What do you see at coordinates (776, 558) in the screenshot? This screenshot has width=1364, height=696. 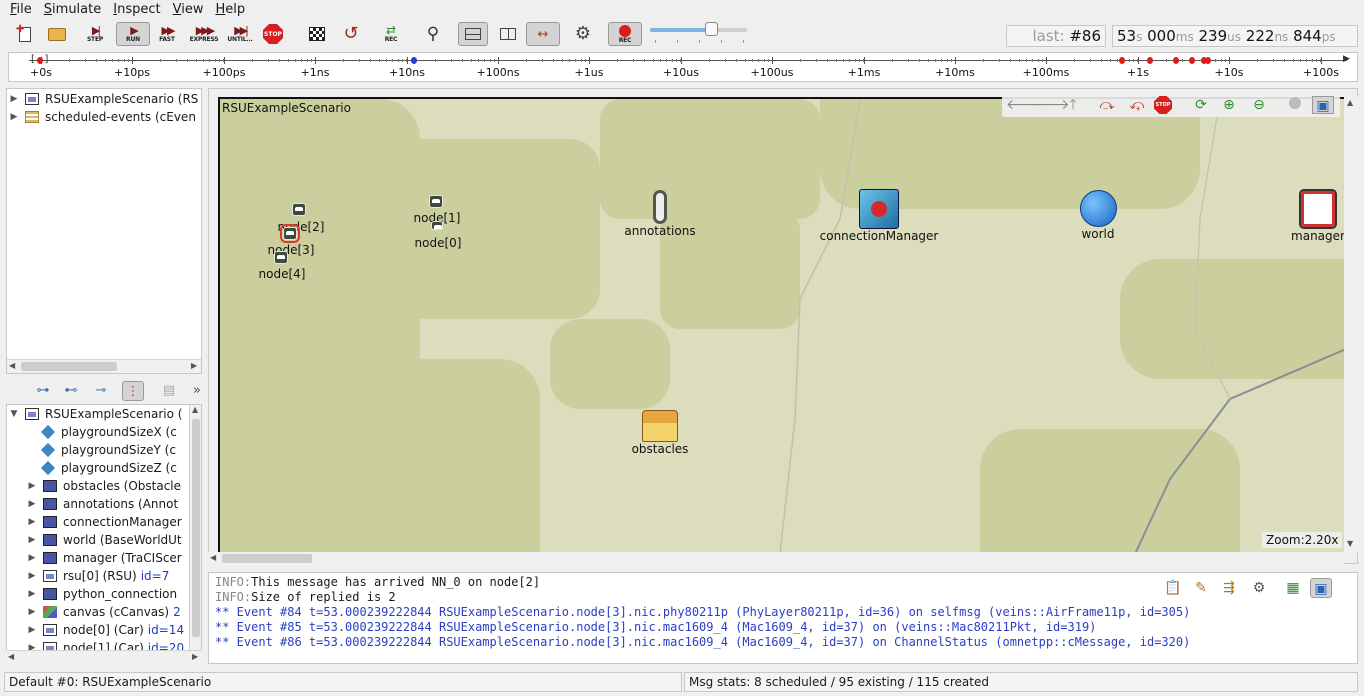 I see `canvas-horizontal-scrollbar: ◀` at bounding box center [776, 558].